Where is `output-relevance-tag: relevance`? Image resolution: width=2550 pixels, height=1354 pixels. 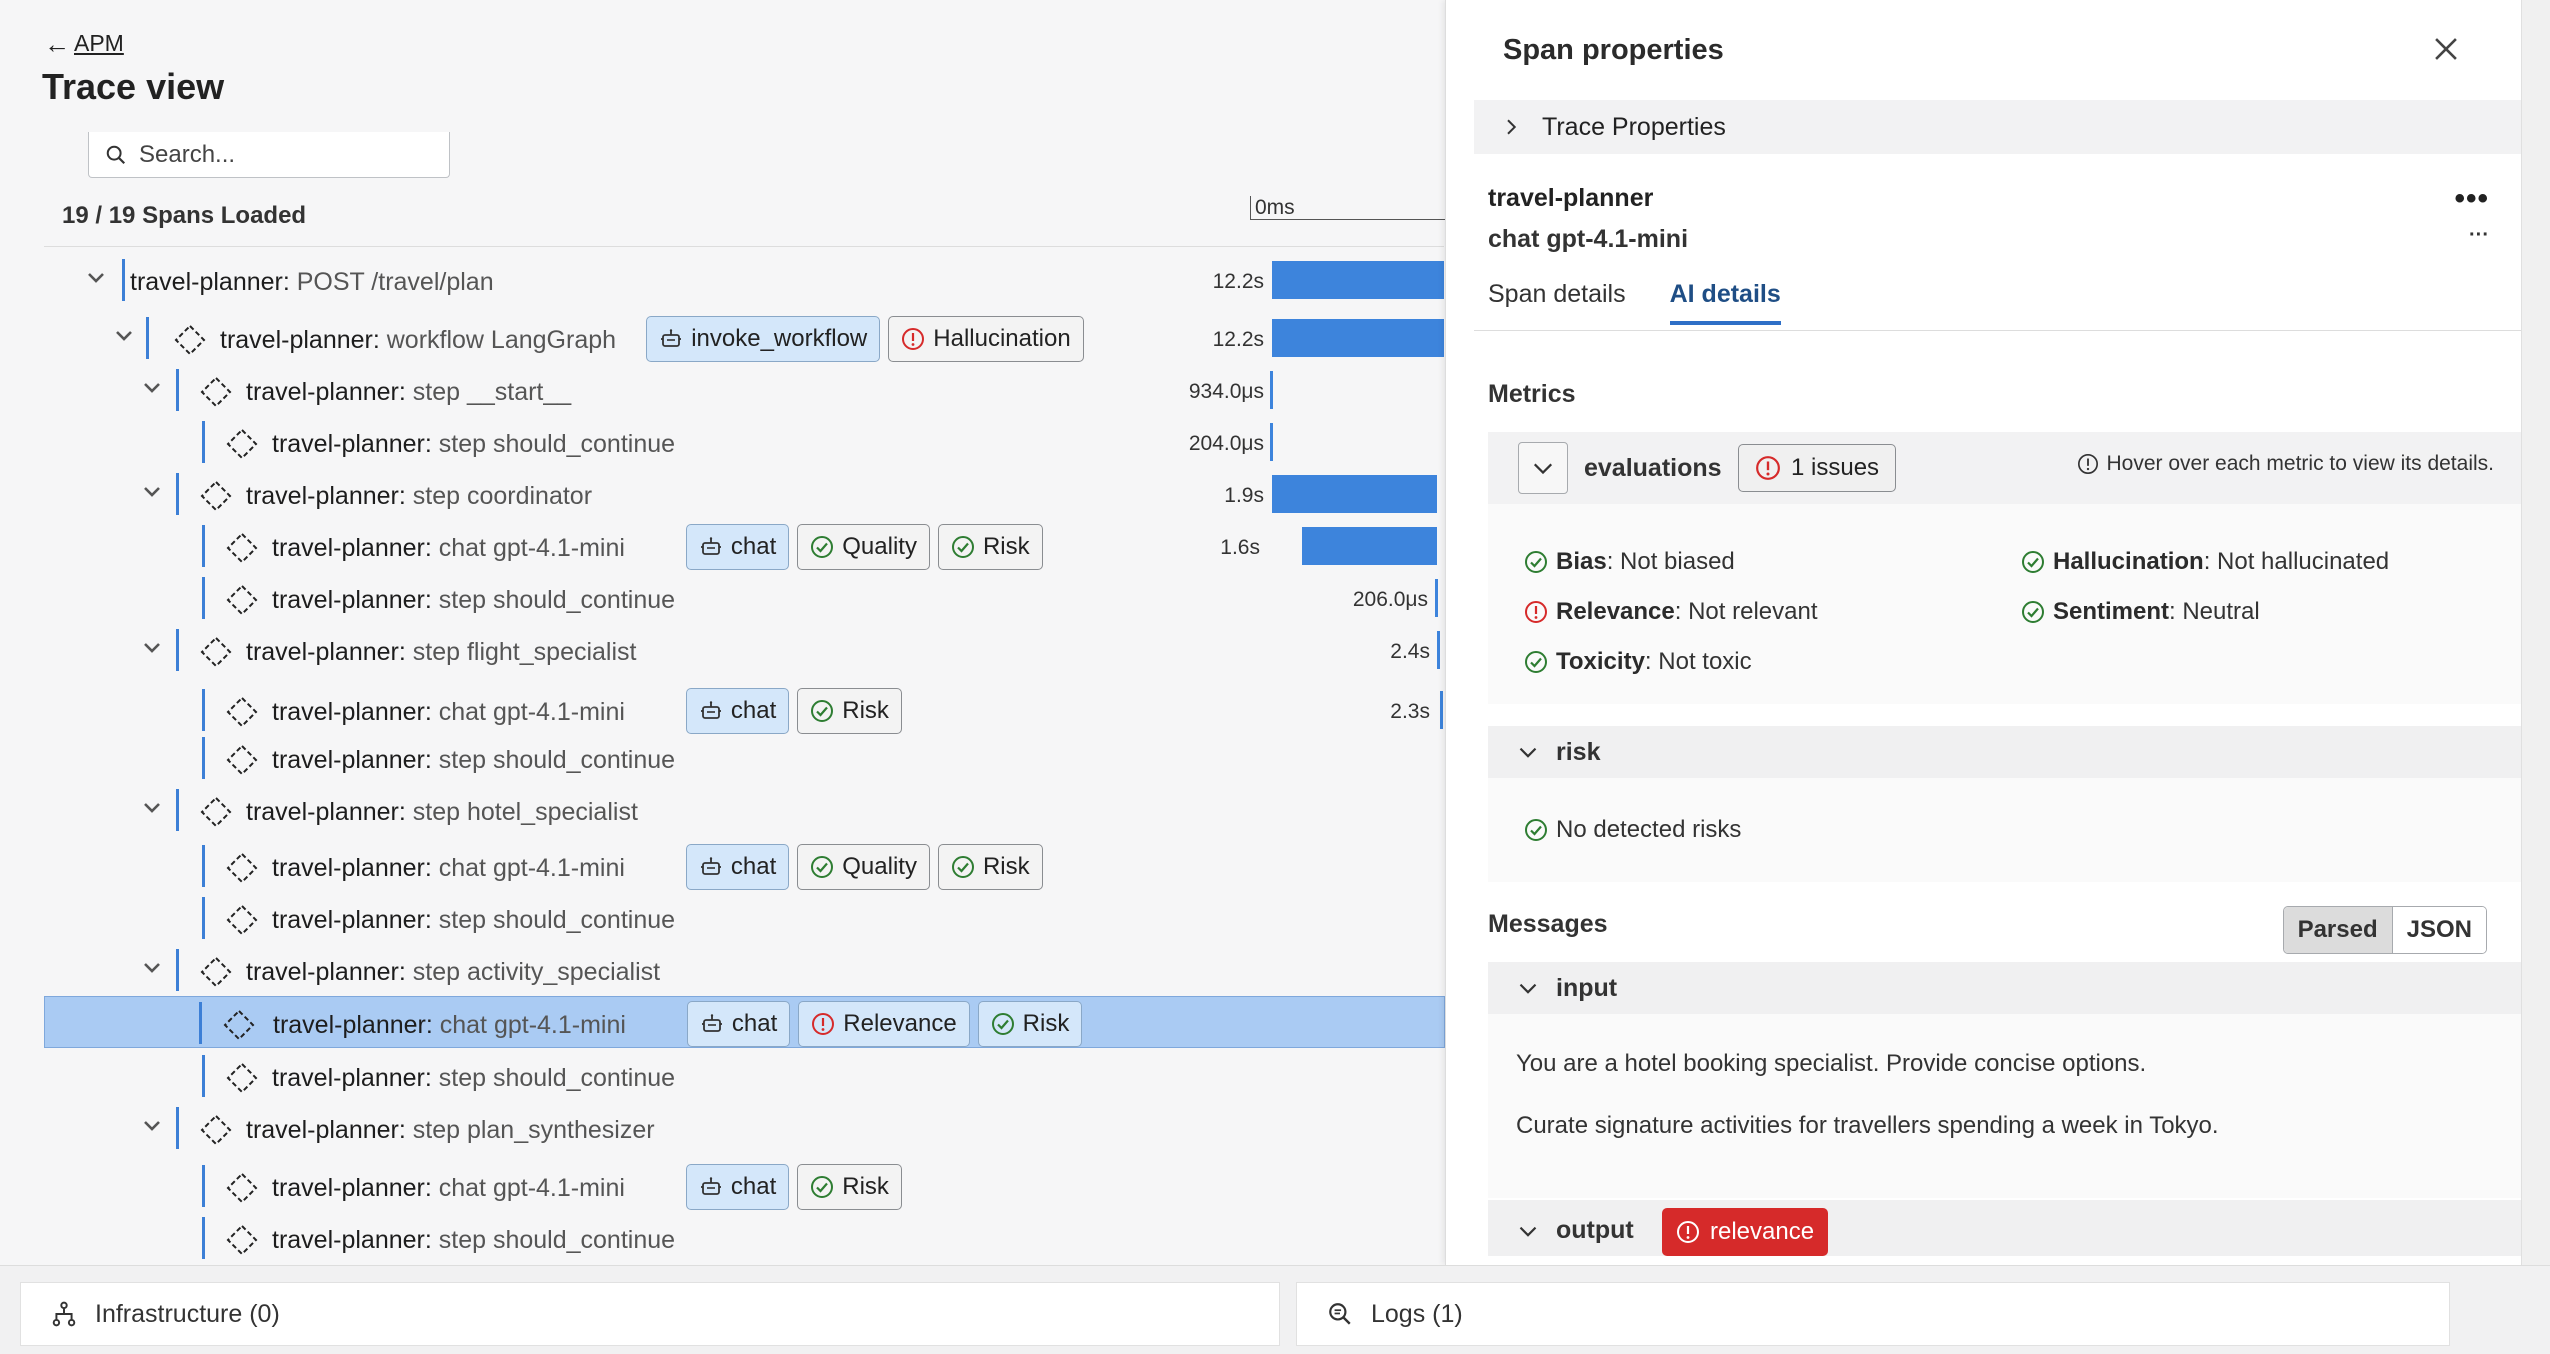
output-relevance-tag: relevance is located at coordinates (1745, 1232).